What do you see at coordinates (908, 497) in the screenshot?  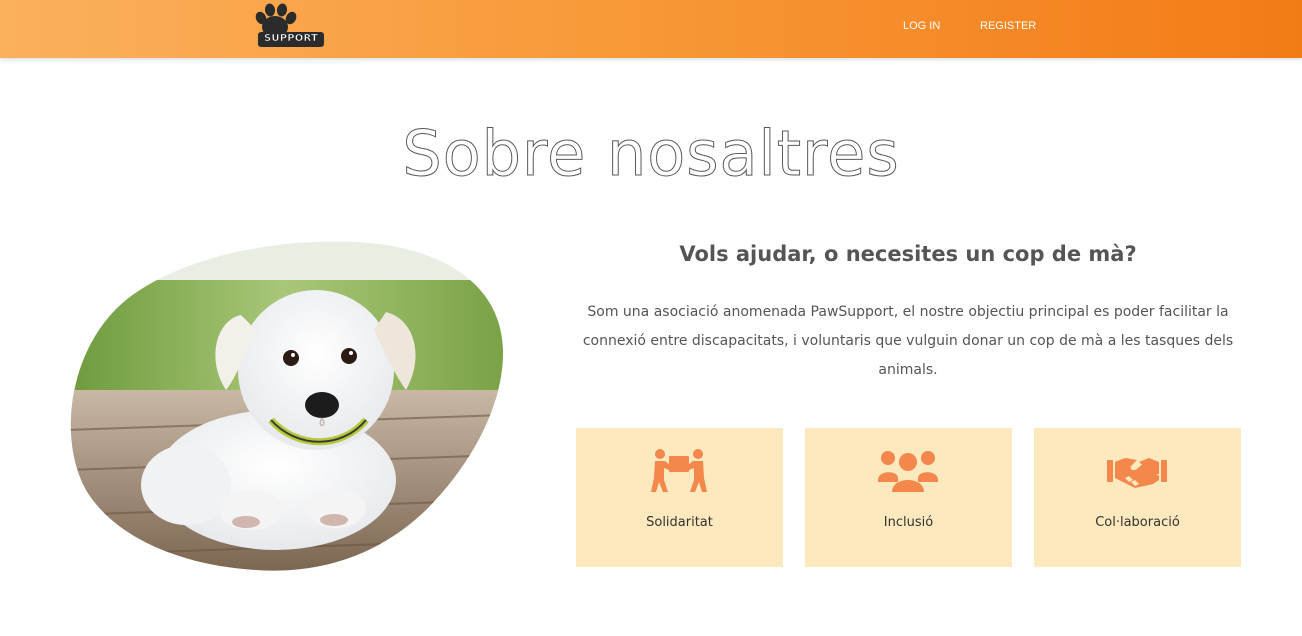 I see `feature-card-inclusio: Inclusió` at bounding box center [908, 497].